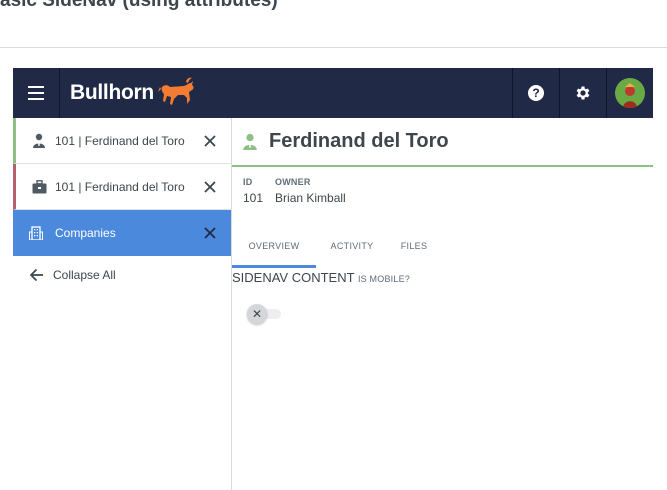 The width and height of the screenshot is (667, 490). I want to click on sidenav-item-candidate: 101 | Ferdinand del Toro, so click(122, 141).